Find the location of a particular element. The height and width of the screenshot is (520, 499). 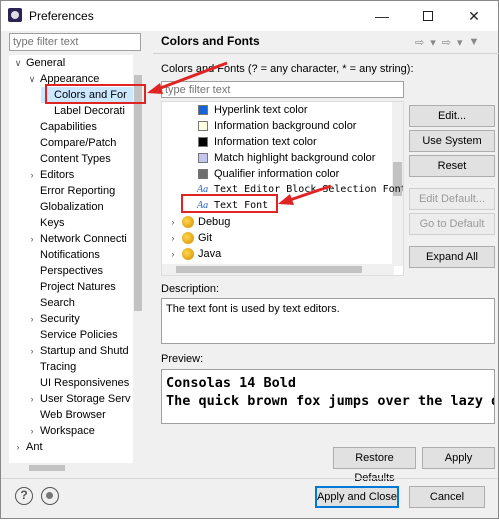

forward-arrow-icon: ⇨ is located at coordinates (446, 42).